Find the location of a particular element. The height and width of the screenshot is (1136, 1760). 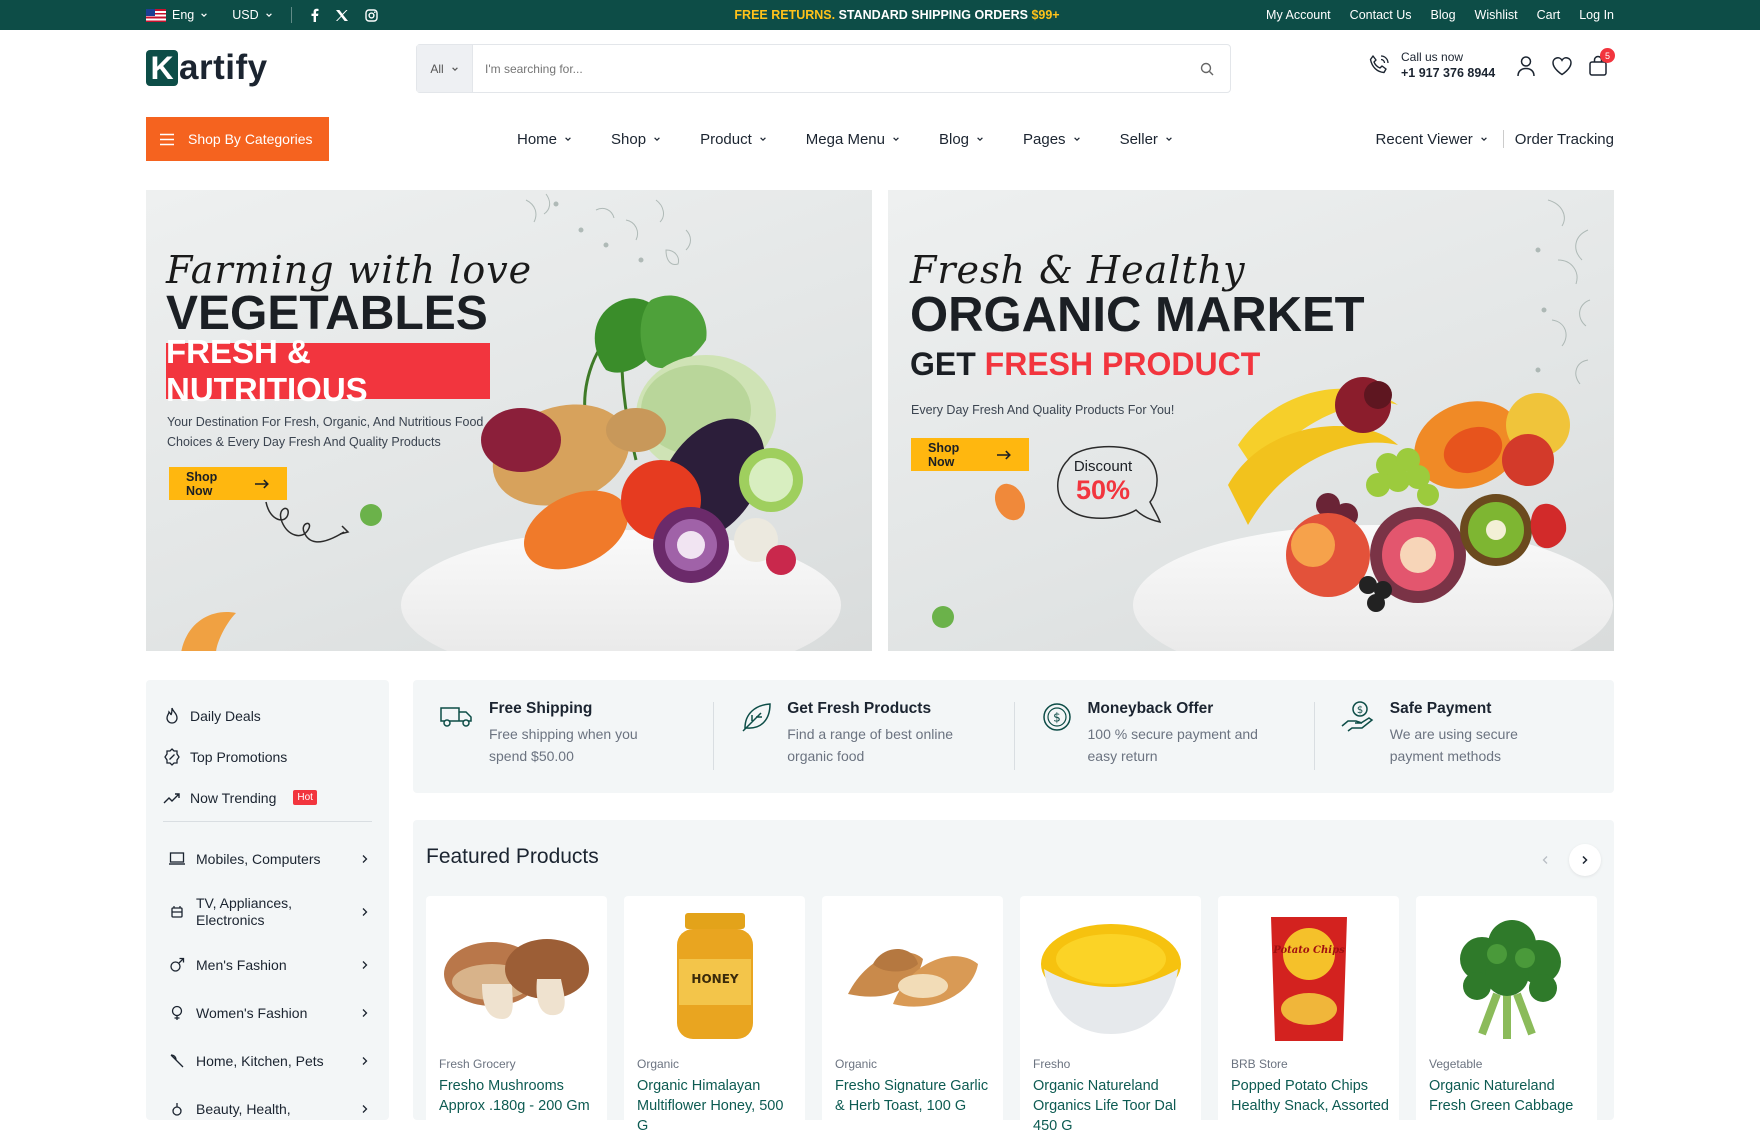

cart-button: 5 is located at coordinates (1601, 62).